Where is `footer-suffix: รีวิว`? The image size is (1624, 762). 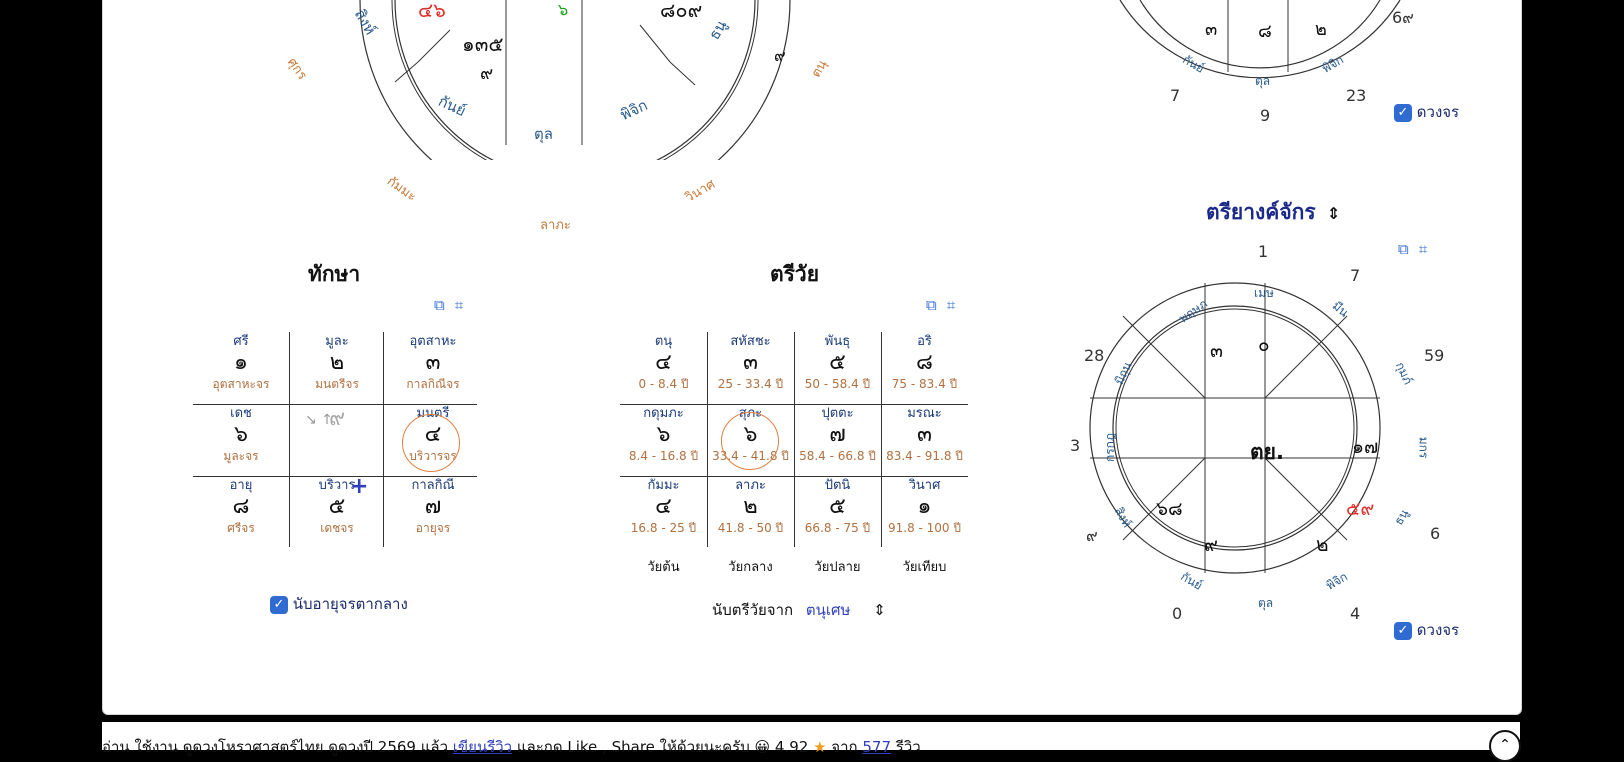
footer-suffix: รีวิว is located at coordinates (906, 747).